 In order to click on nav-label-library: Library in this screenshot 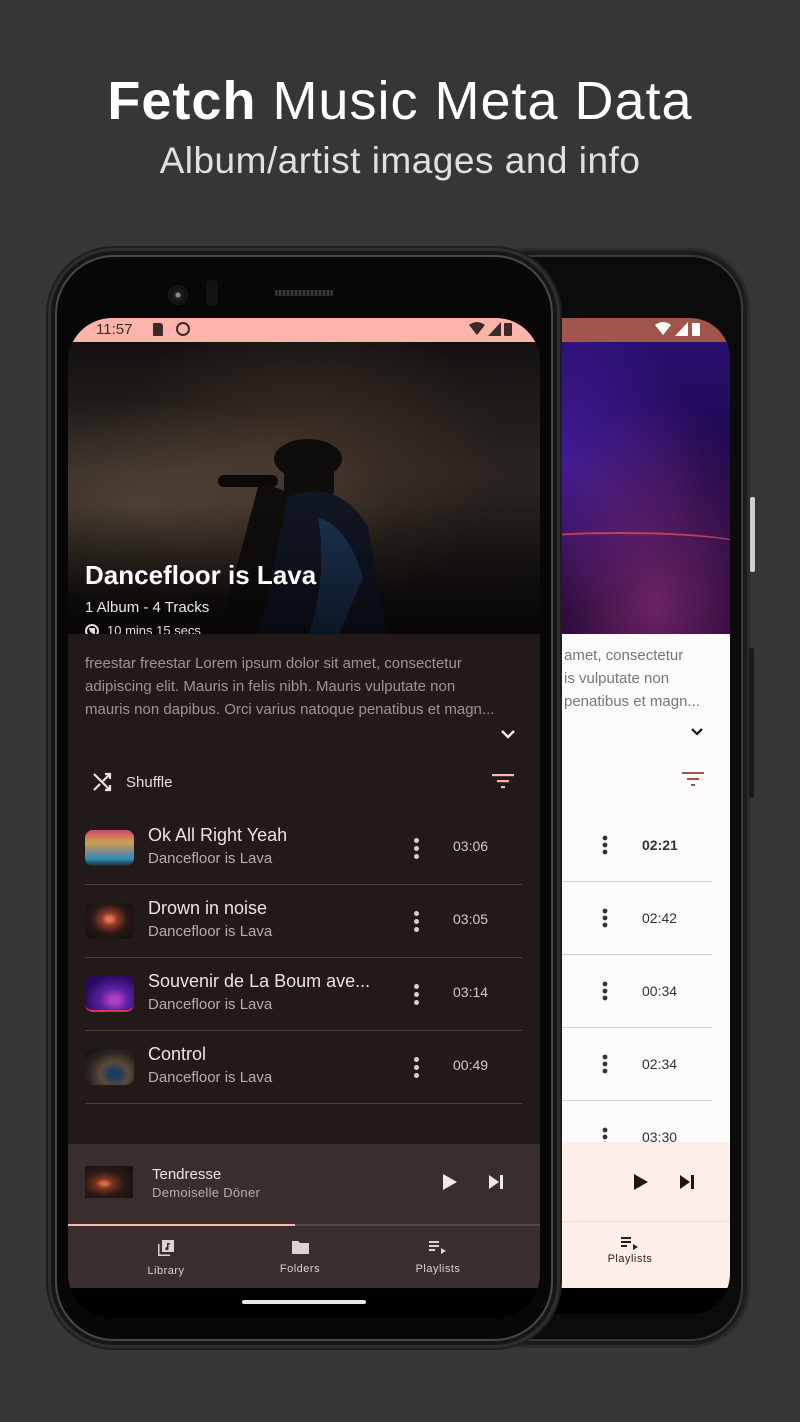, I will do `click(166, 1271)`.